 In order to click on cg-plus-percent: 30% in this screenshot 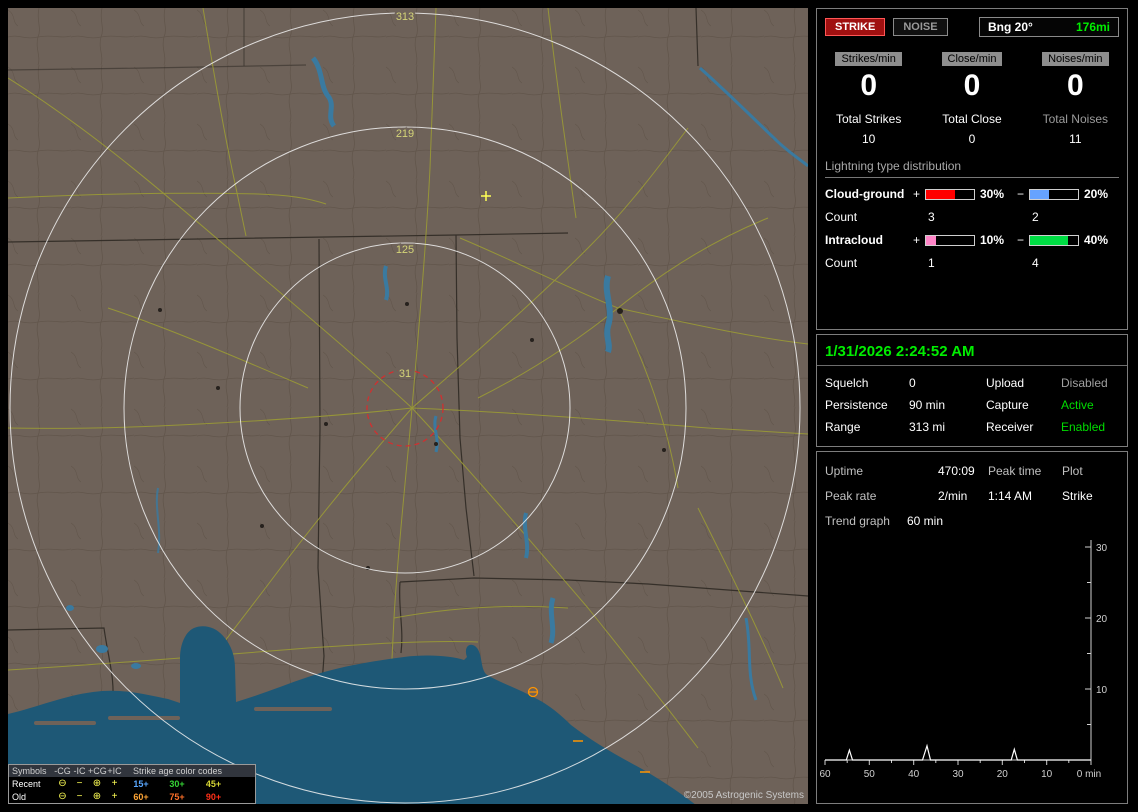, I will do `click(992, 194)`.